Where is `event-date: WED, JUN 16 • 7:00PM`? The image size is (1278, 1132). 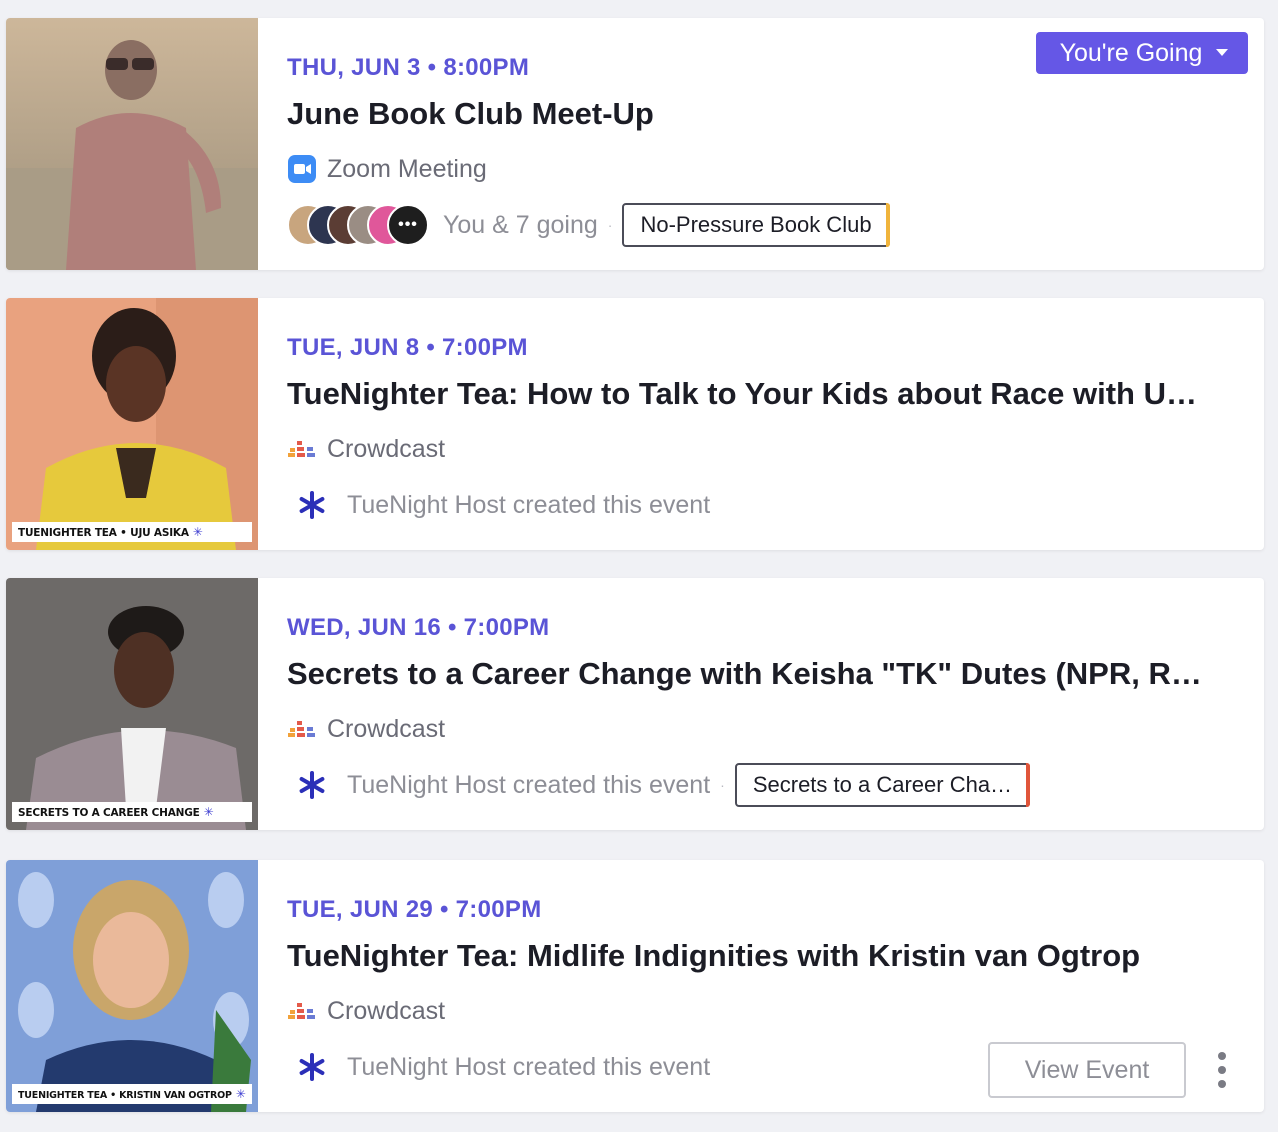 event-date: WED, JUN 16 • 7:00PM is located at coordinates (418, 627).